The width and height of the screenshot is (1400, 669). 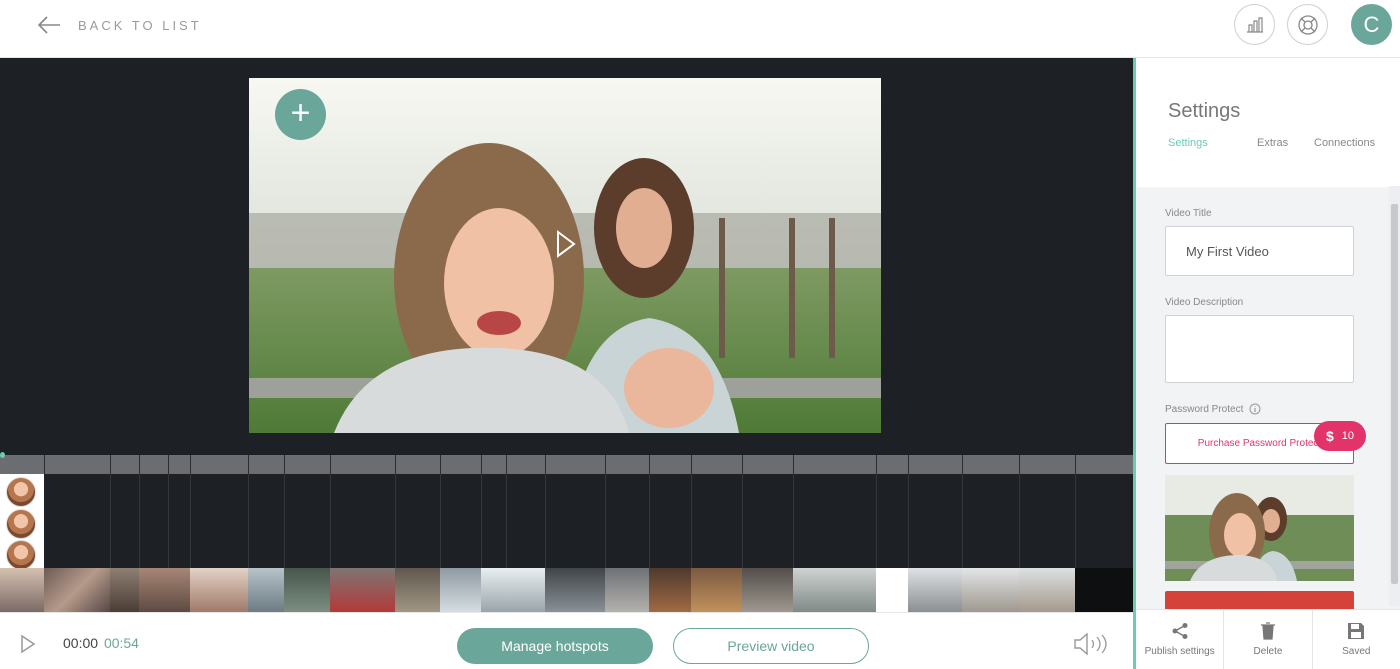 I want to click on arrow-left-icon, so click(x=48, y=25).